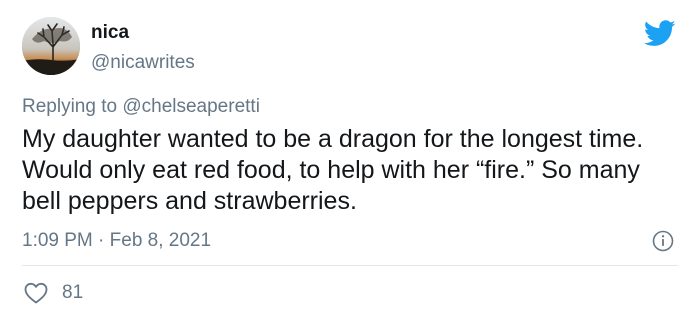 Image resolution: width=700 pixels, height=319 pixels. What do you see at coordinates (663, 241) in the screenshot?
I see `info-icon` at bounding box center [663, 241].